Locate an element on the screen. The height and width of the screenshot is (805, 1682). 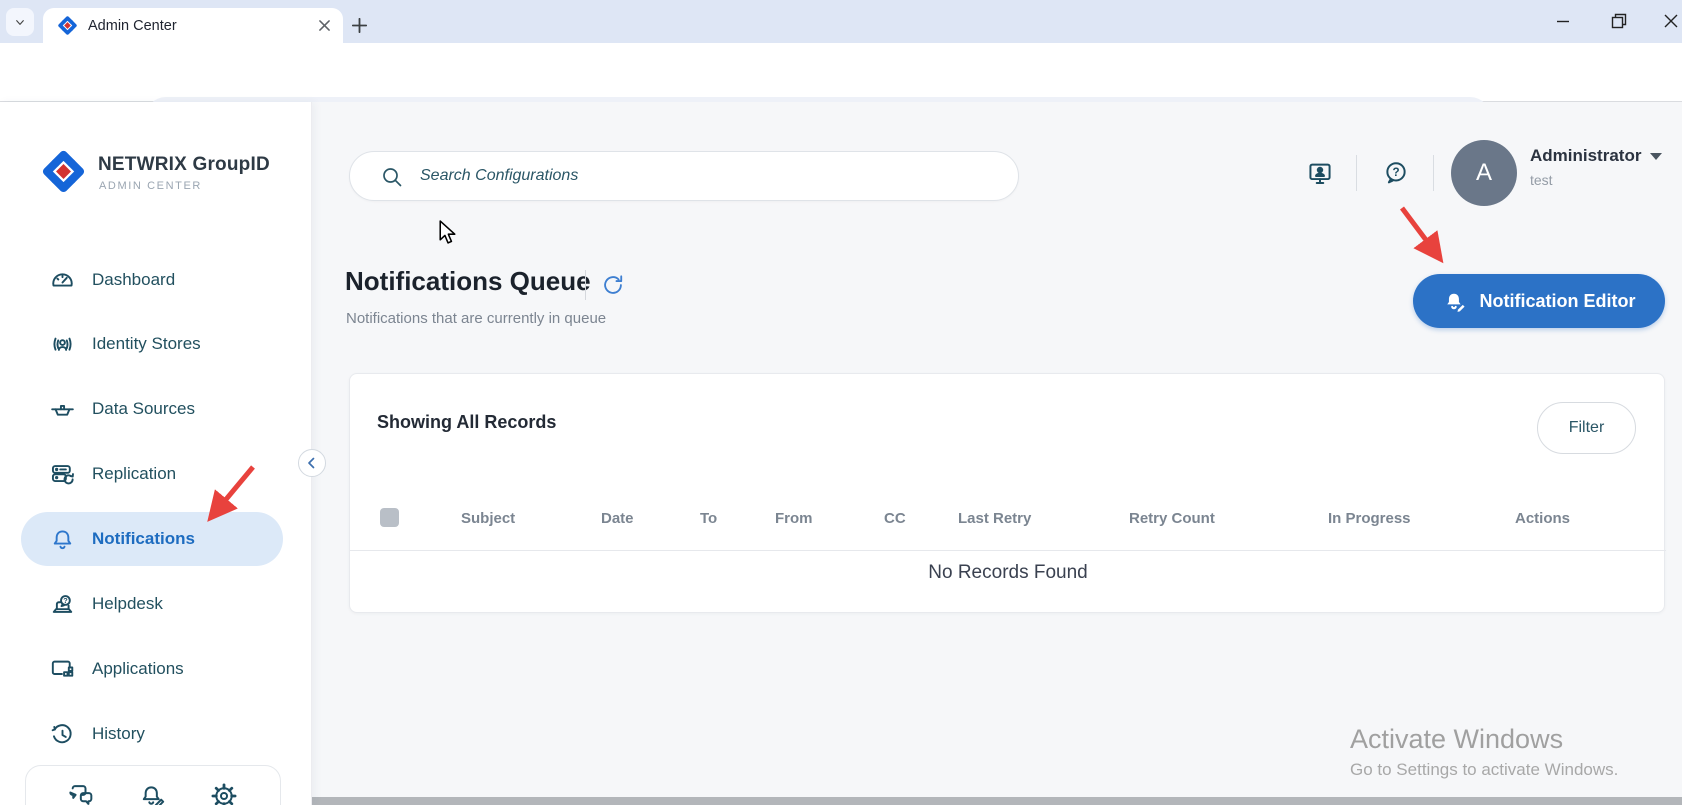
user-name: Administrator is located at coordinates (1586, 155).